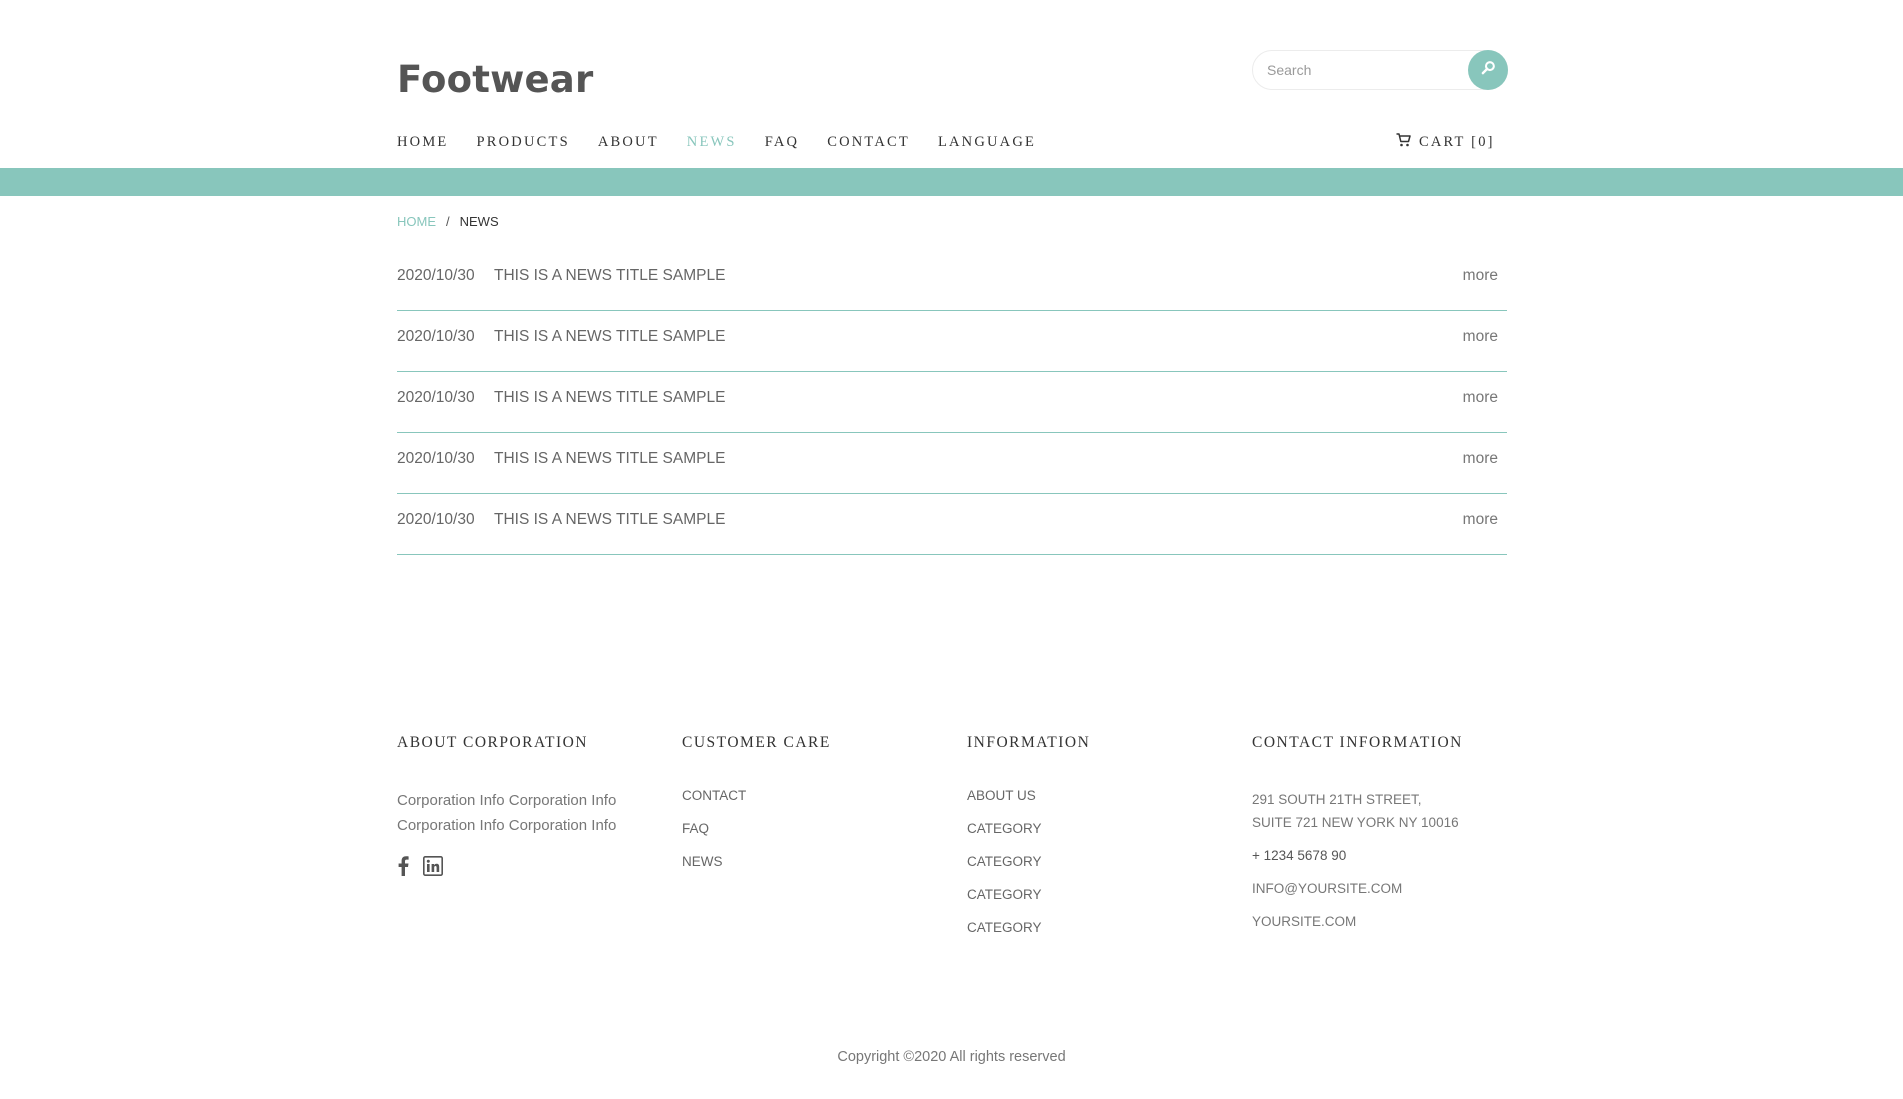  I want to click on cart-link: CART [0], so click(1445, 142).